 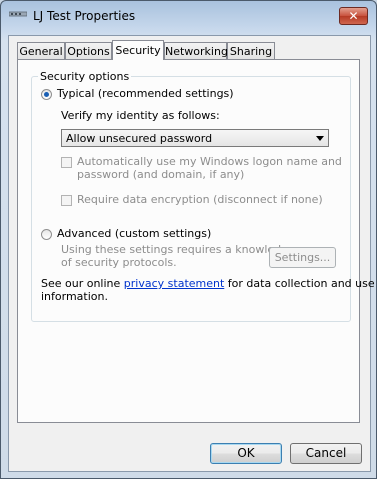 I want to click on verify-identity-dropdown: Allow unsecured password, so click(x=195, y=138).